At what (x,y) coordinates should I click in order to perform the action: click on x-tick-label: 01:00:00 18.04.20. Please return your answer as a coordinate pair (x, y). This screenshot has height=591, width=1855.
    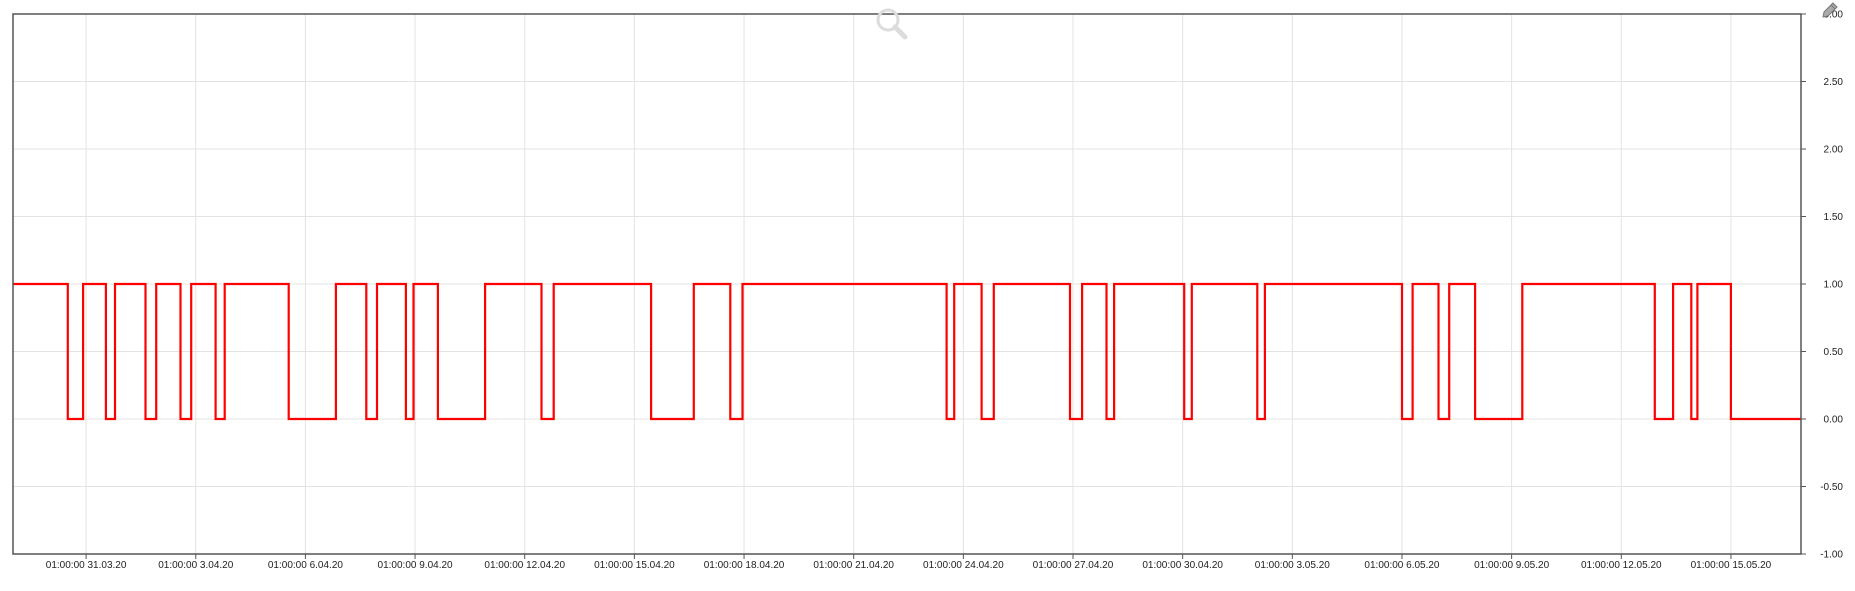
    Looking at the image, I should click on (744, 565).